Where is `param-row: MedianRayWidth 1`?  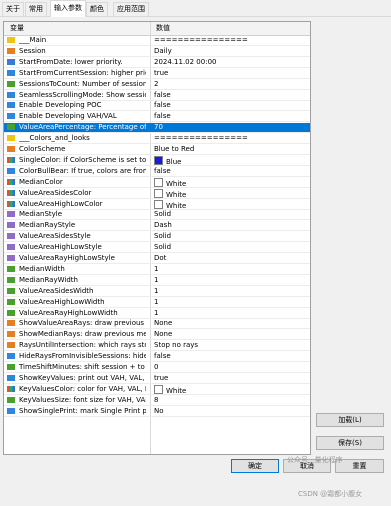
param-row: MedianRayWidth 1 is located at coordinates (157, 281).